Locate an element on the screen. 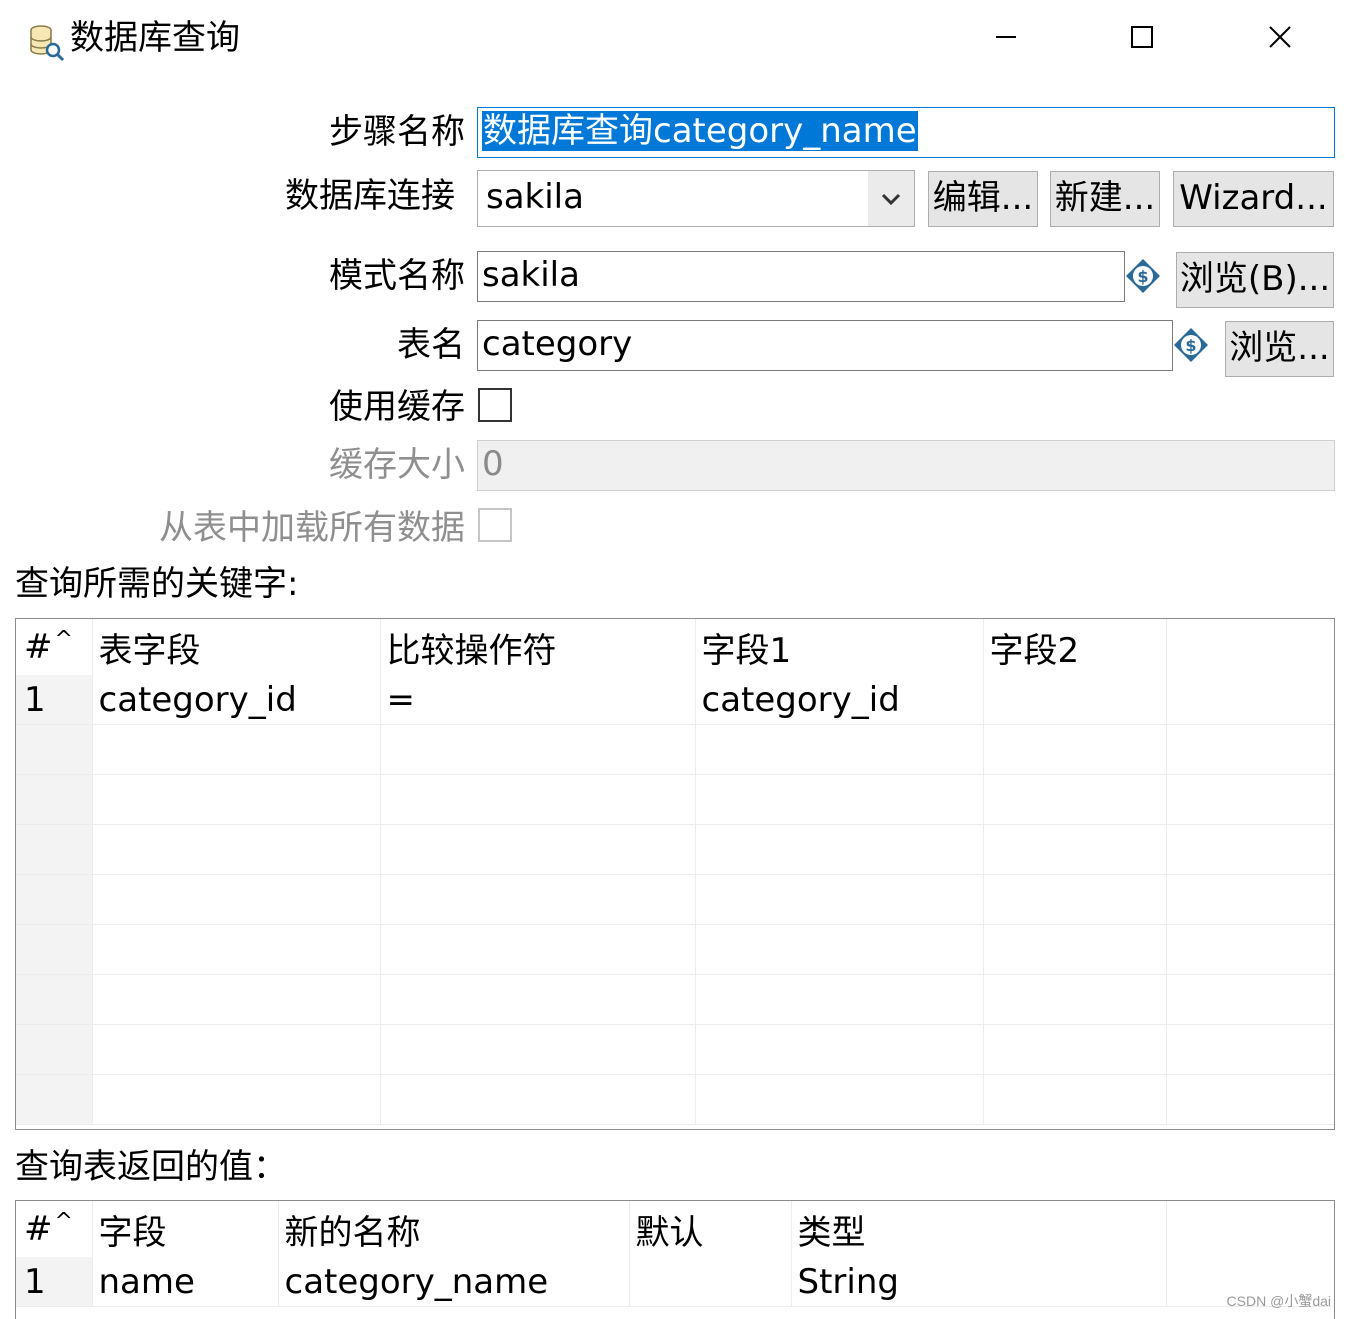 Image resolution: width=1345 pixels, height=1319 pixels. close-button is located at coordinates (1280, 37).